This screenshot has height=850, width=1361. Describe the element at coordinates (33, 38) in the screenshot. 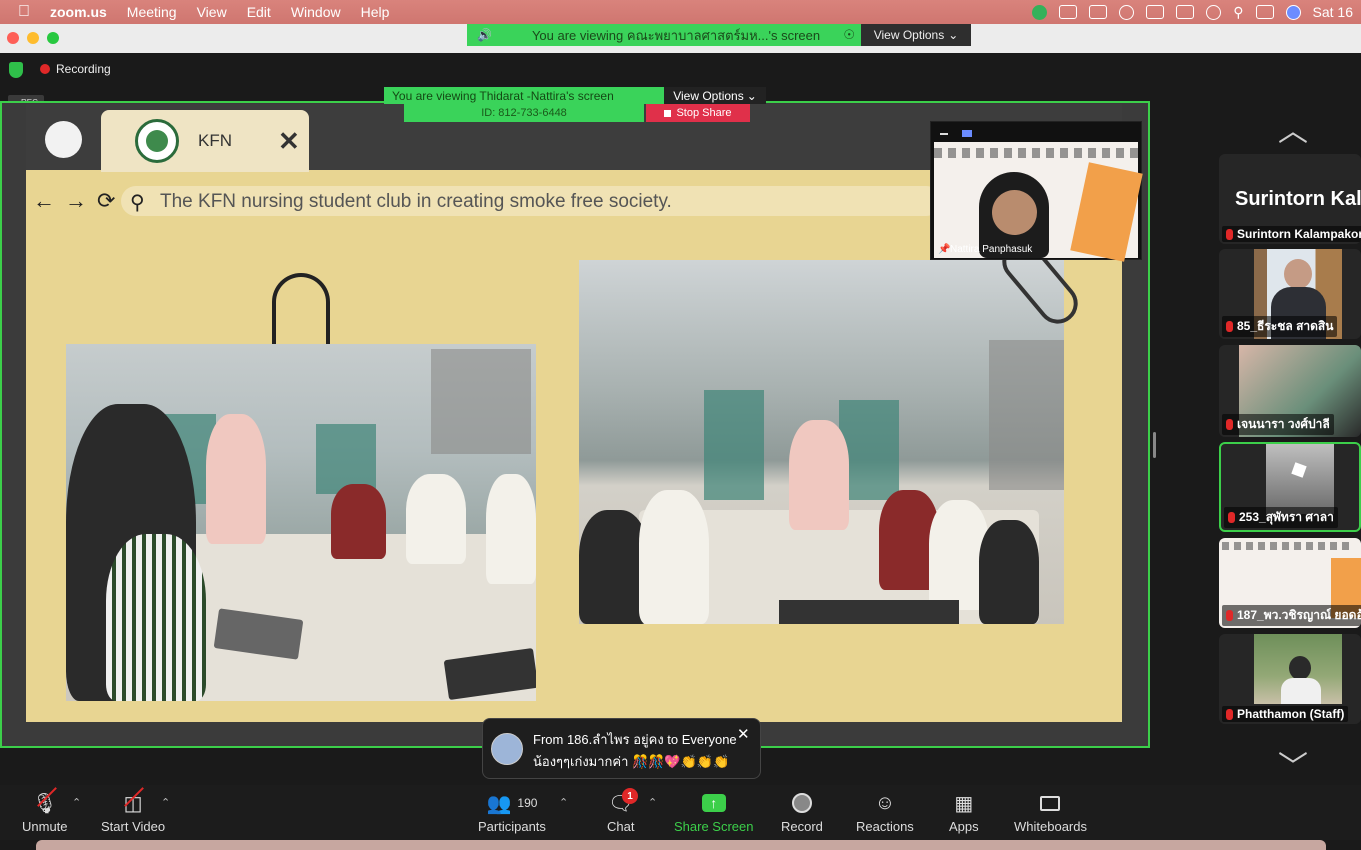

I see `minimize-window-button` at that location.